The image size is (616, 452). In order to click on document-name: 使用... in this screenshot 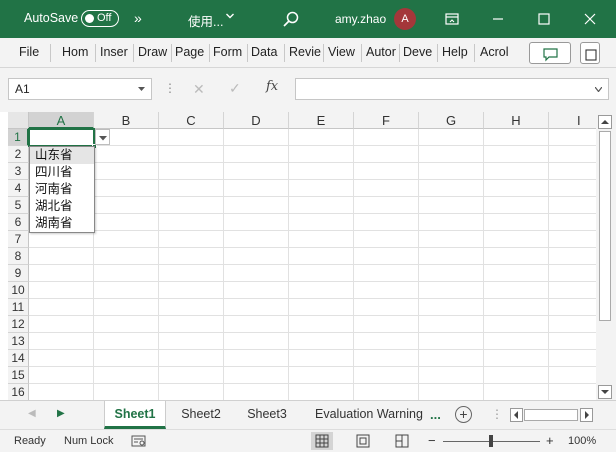, I will do `click(205, 20)`.